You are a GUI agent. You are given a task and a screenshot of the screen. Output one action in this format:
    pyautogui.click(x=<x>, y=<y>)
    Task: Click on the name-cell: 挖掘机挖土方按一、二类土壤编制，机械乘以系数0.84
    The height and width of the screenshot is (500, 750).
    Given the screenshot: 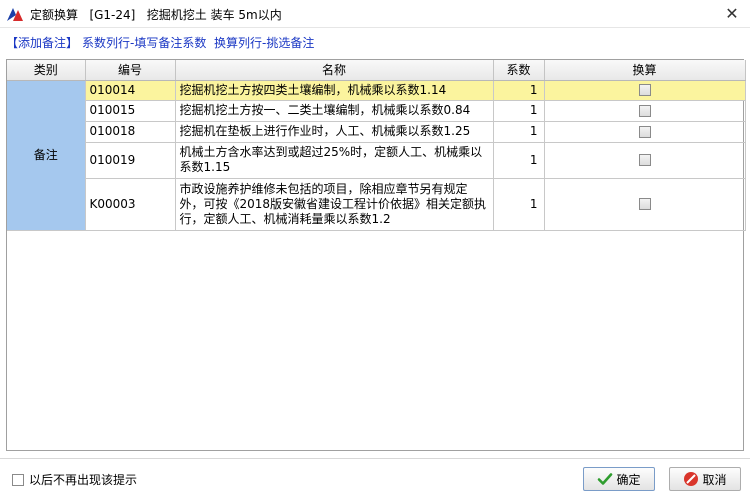 What is the action you would take?
    pyautogui.click(x=334, y=111)
    